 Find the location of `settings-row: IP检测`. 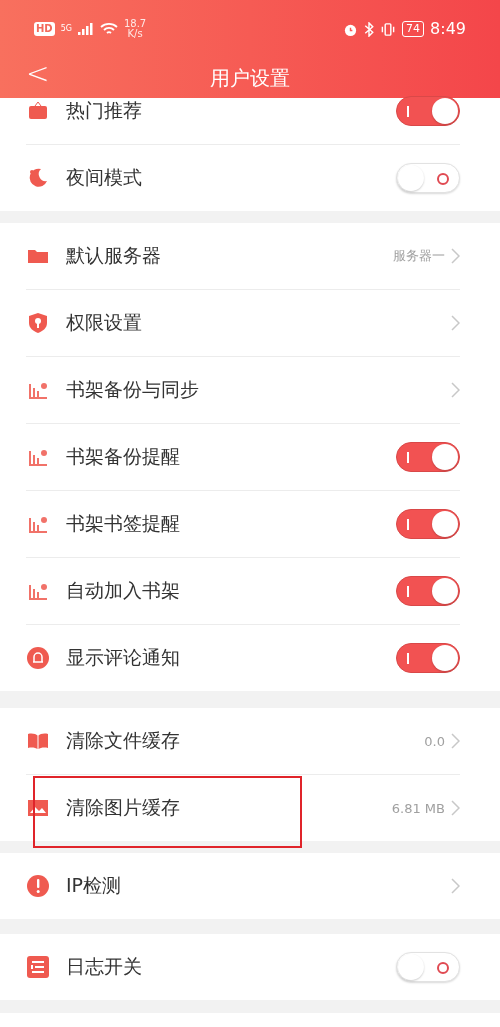

settings-row: IP检测 is located at coordinates (243, 886).